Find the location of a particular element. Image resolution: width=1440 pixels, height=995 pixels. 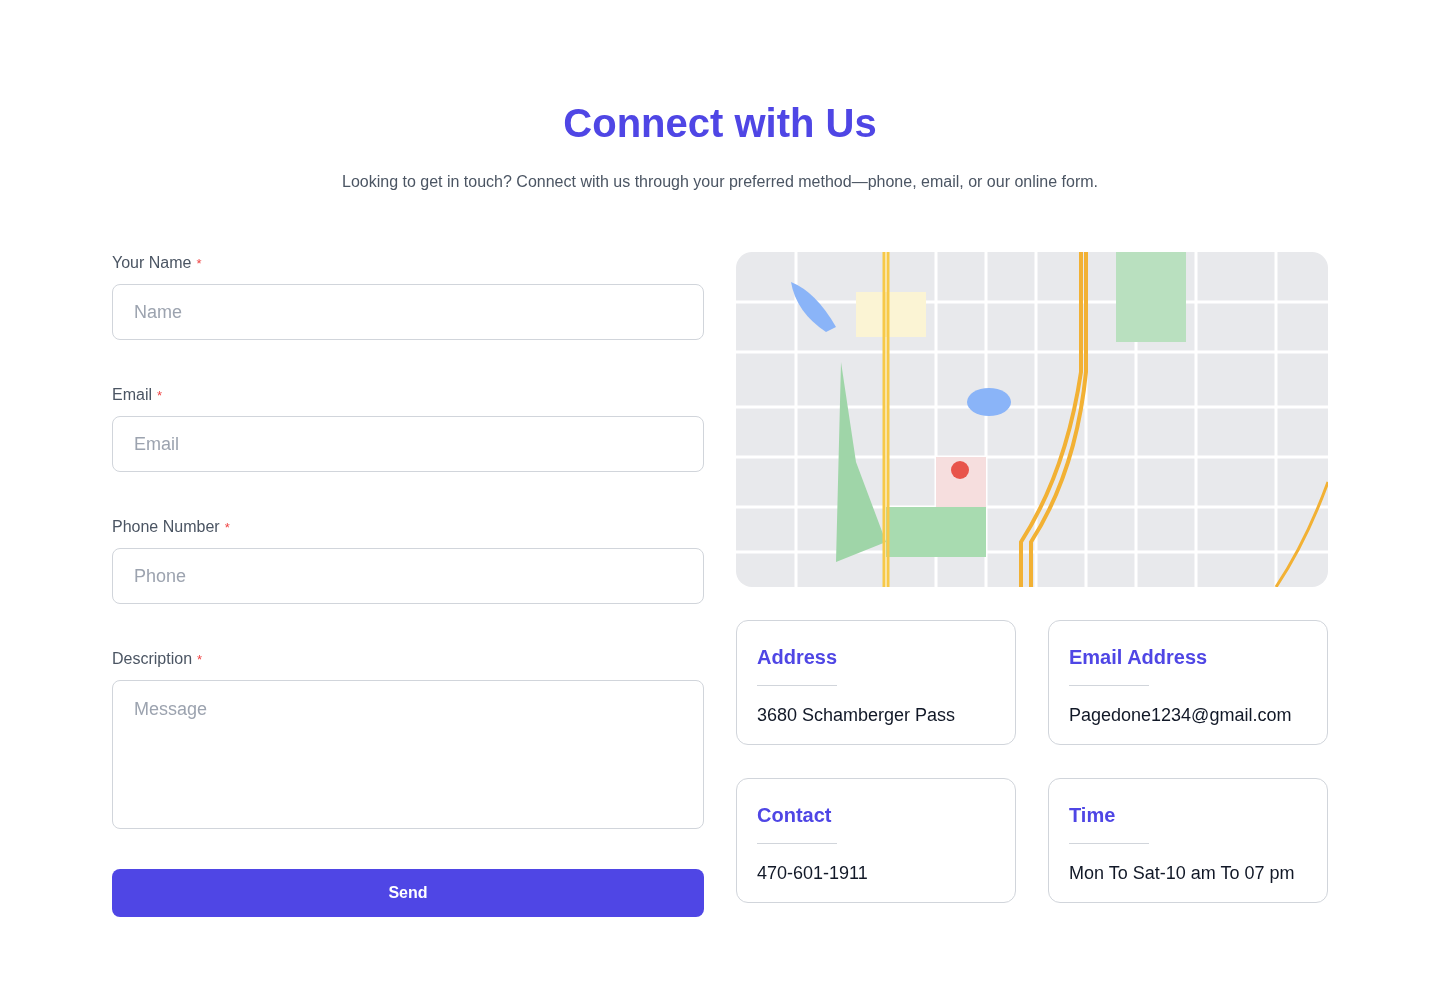

page-title: Connect with Us is located at coordinates (720, 123).